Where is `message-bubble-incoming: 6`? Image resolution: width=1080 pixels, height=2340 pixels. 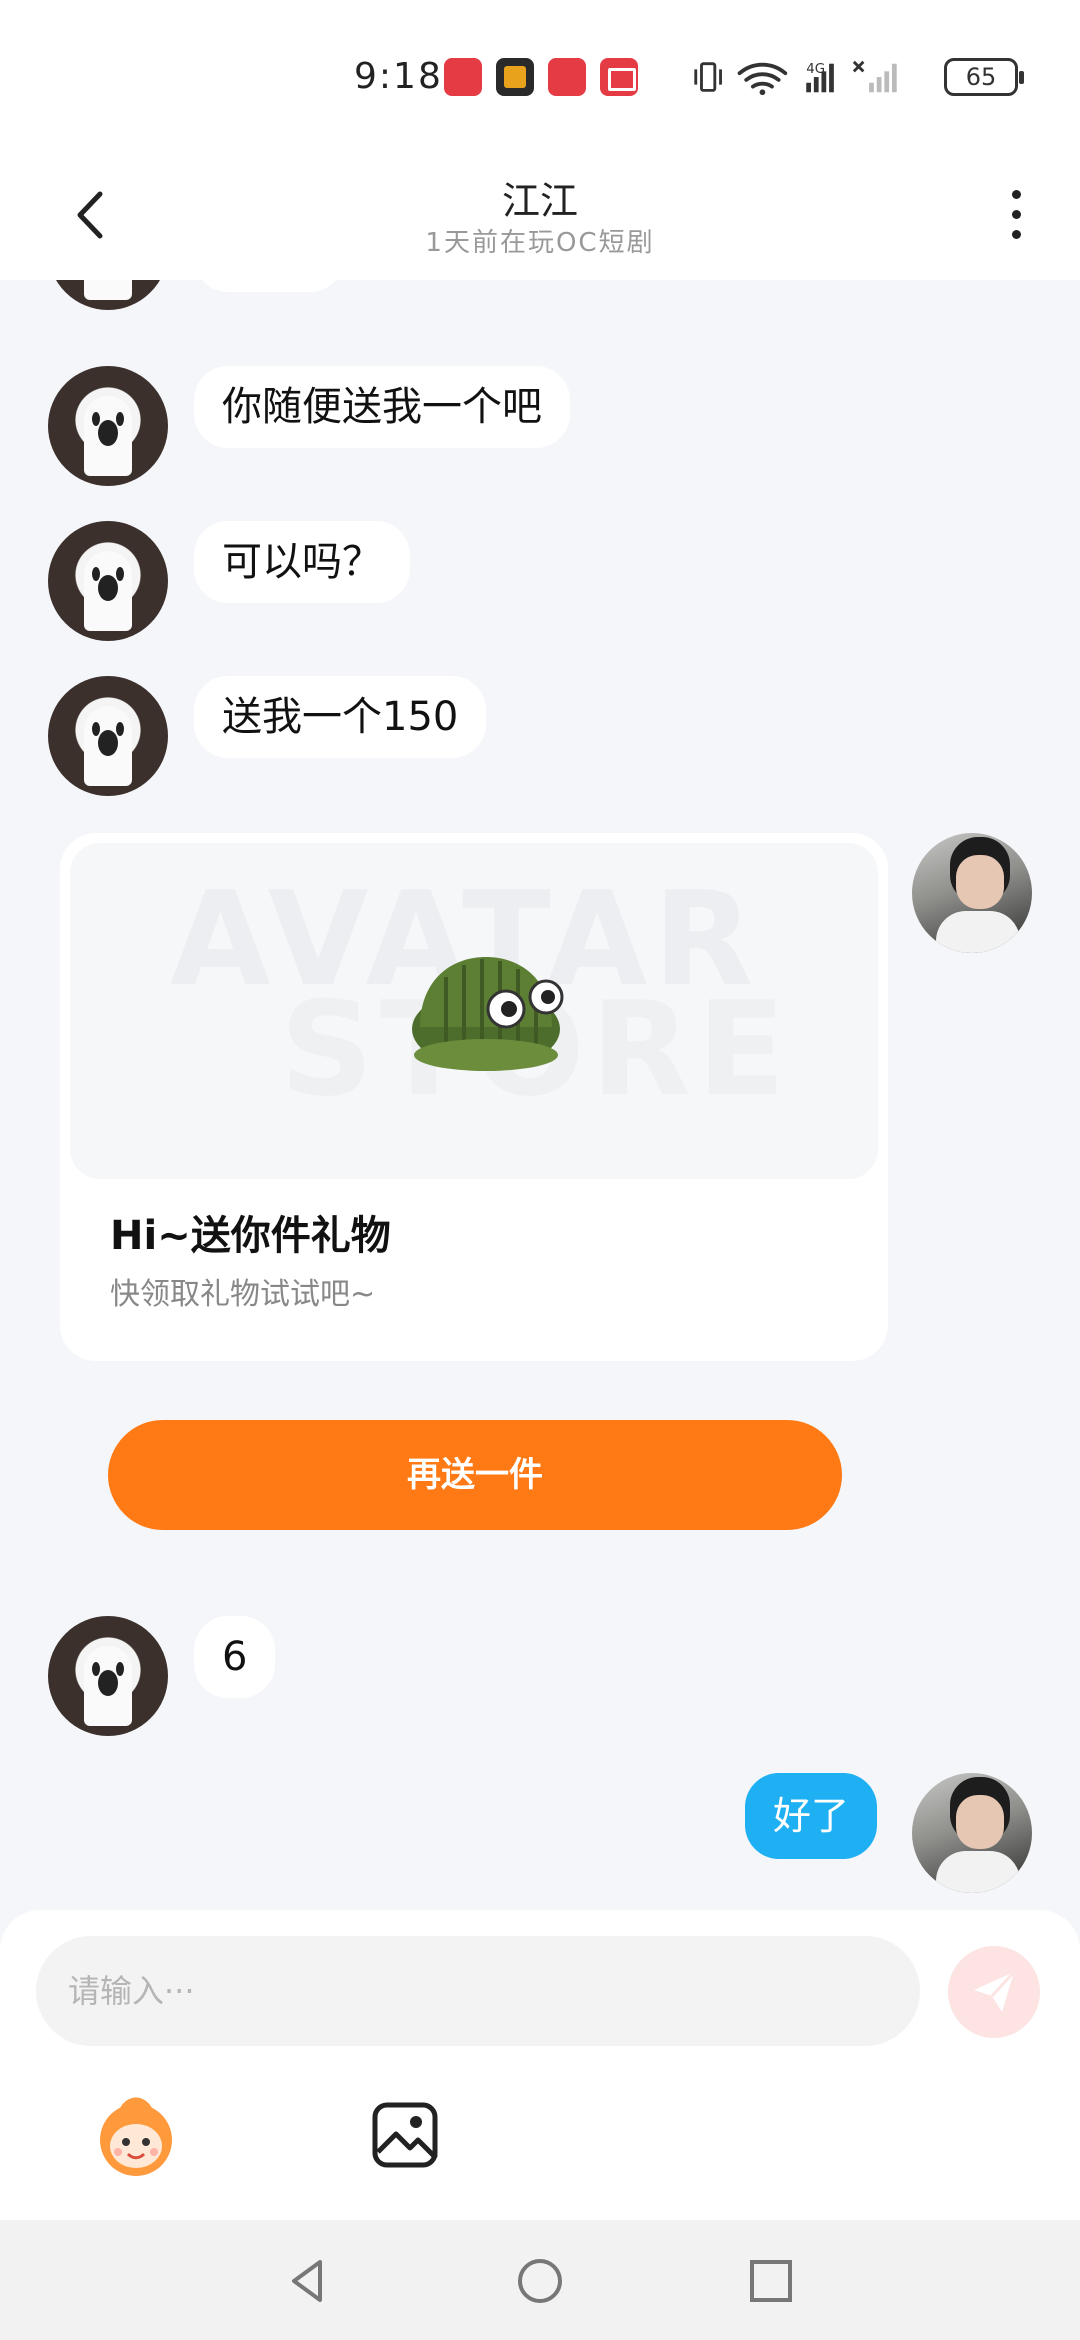
message-bubble-incoming: 6 is located at coordinates (235, 1657).